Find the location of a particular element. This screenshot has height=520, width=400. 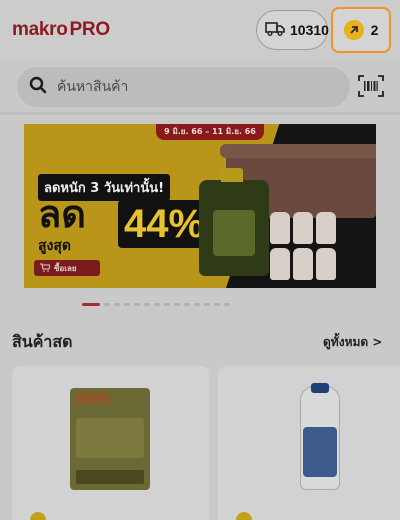

coin-arrow-icon is located at coordinates (353, 30).